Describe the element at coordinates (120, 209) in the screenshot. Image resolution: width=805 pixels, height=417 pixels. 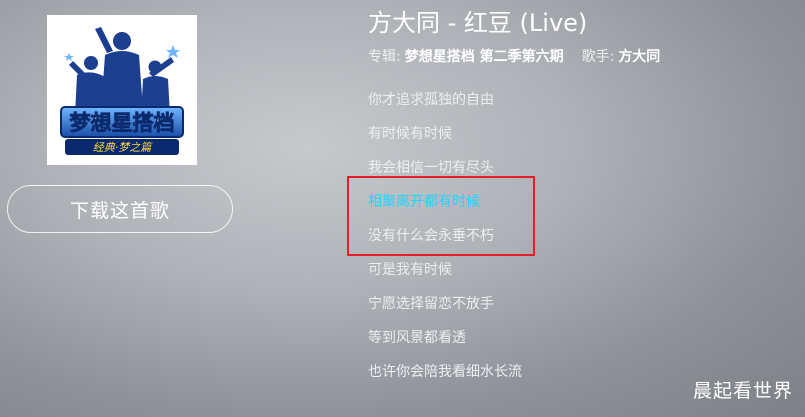
I see `download-song-button: 下载这首歌` at that location.